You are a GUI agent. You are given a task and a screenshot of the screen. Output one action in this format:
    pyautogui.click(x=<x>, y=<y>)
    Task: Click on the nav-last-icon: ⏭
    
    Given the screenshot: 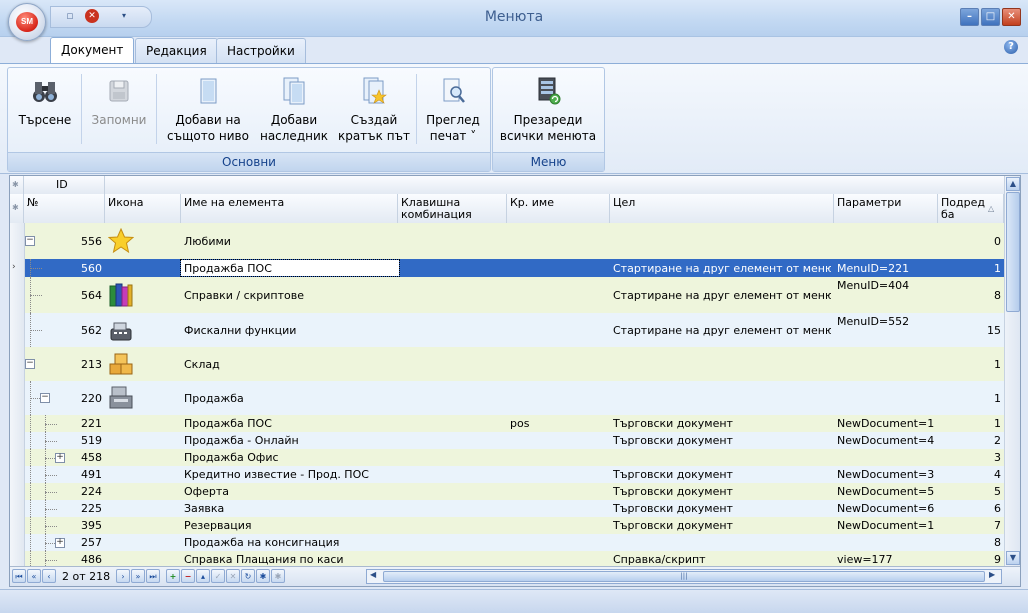 What is the action you would take?
    pyautogui.click(x=153, y=576)
    